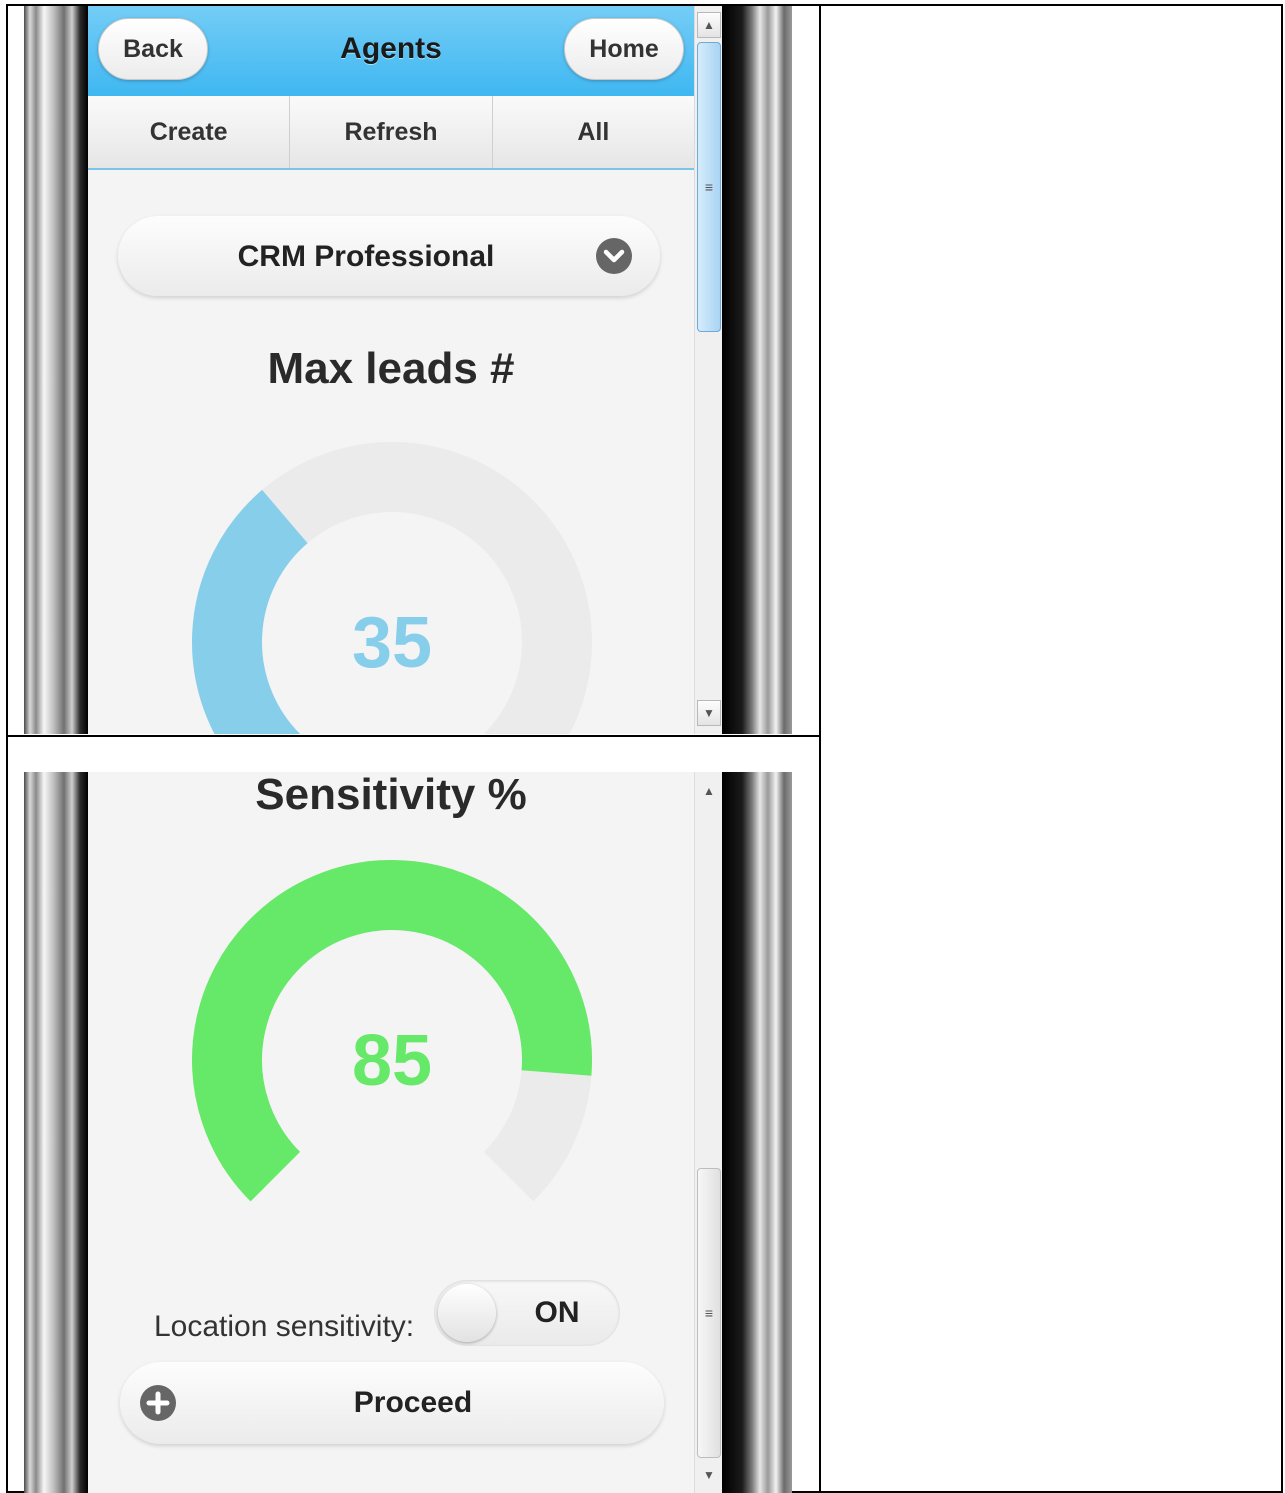  What do you see at coordinates (820, 748) in the screenshot?
I see `table-divider-vertical` at bounding box center [820, 748].